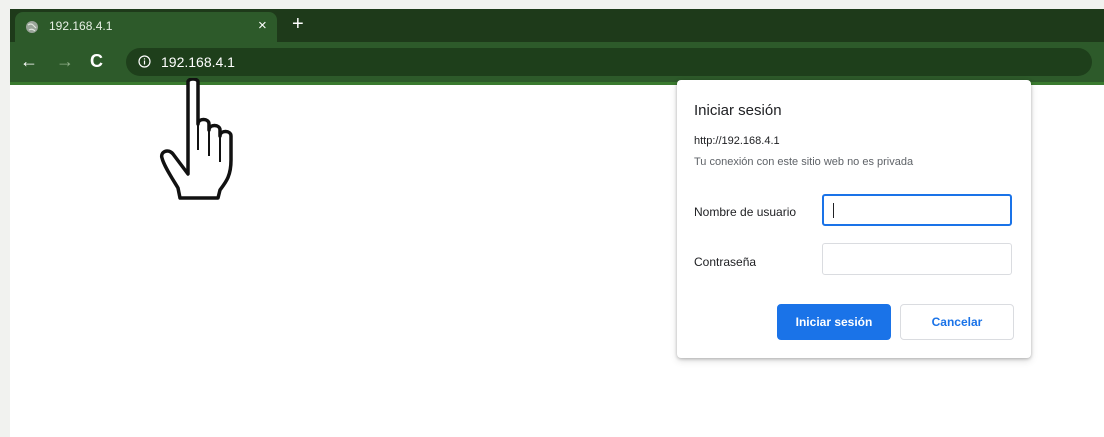  Describe the element at coordinates (146, 27) in the screenshot. I see `tab-active: 192.168.4.1 ×` at that location.